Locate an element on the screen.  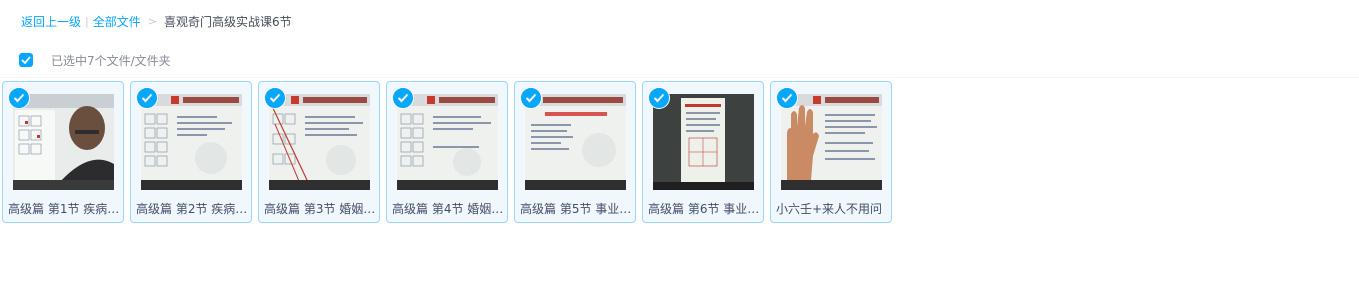
file-card: 高级篇 第2节 疾病预测 is located at coordinates (191, 152).